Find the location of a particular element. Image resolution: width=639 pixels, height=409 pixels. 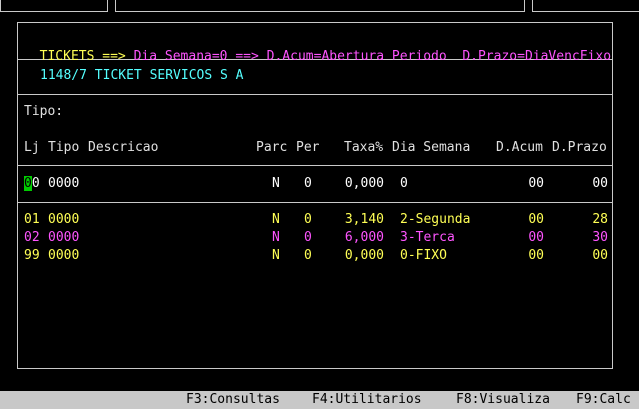

cell-taxa: 6,000 is located at coordinates (364, 237).